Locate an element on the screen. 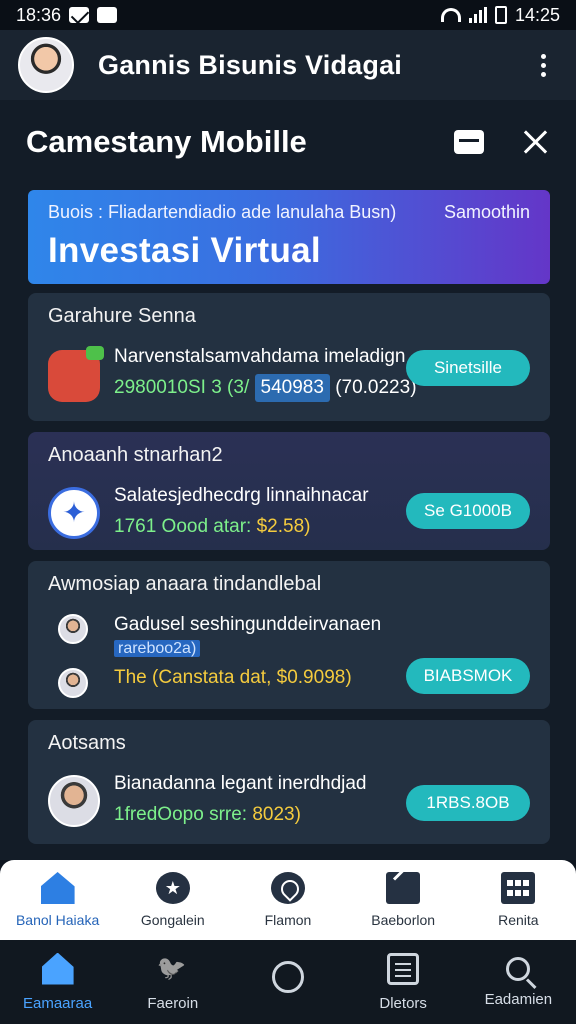  status-bar: 18:36 14:25 is located at coordinates (288, 15).